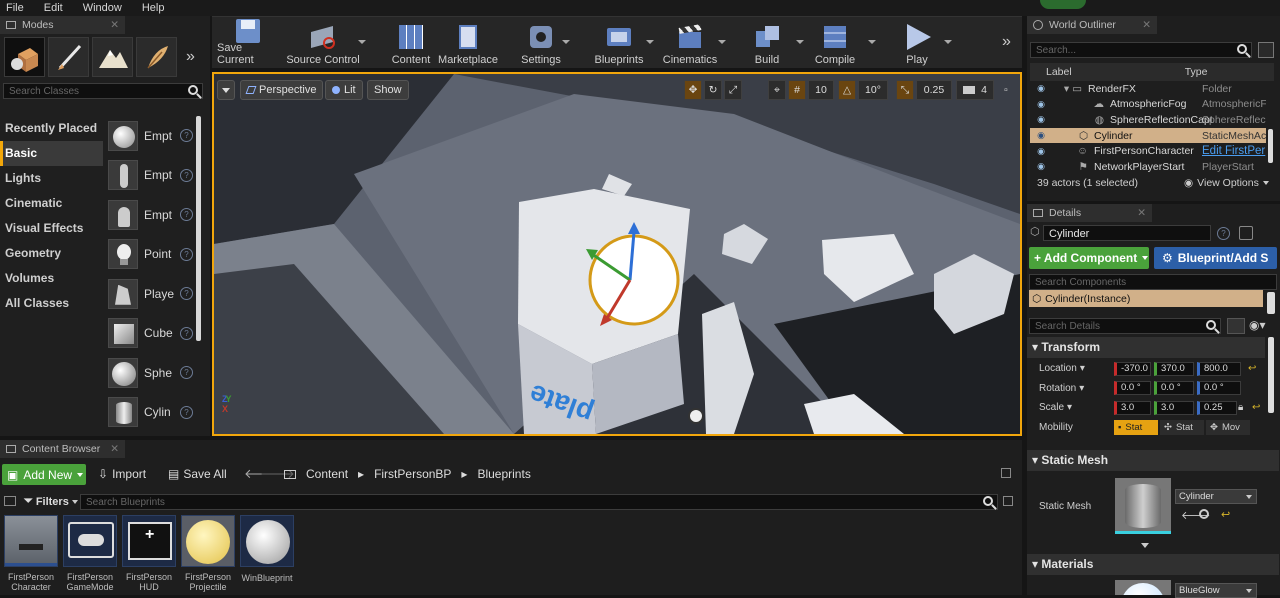  What do you see at coordinates (31, 553) in the screenshot?
I see `asset-tile: FirstPerson Character` at bounding box center [31, 553].